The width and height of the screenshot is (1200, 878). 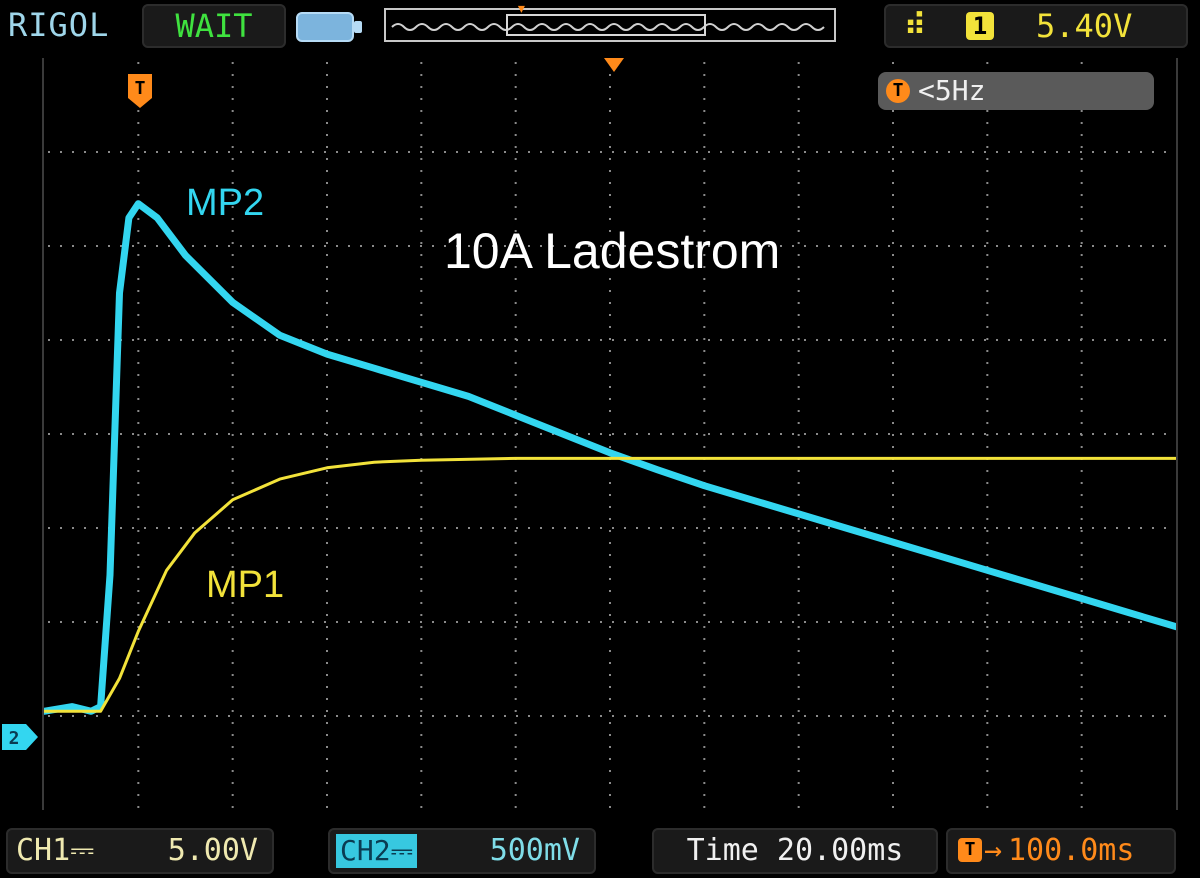 What do you see at coordinates (214, 26) in the screenshot?
I see `run-status-indicator: WAIT` at bounding box center [214, 26].